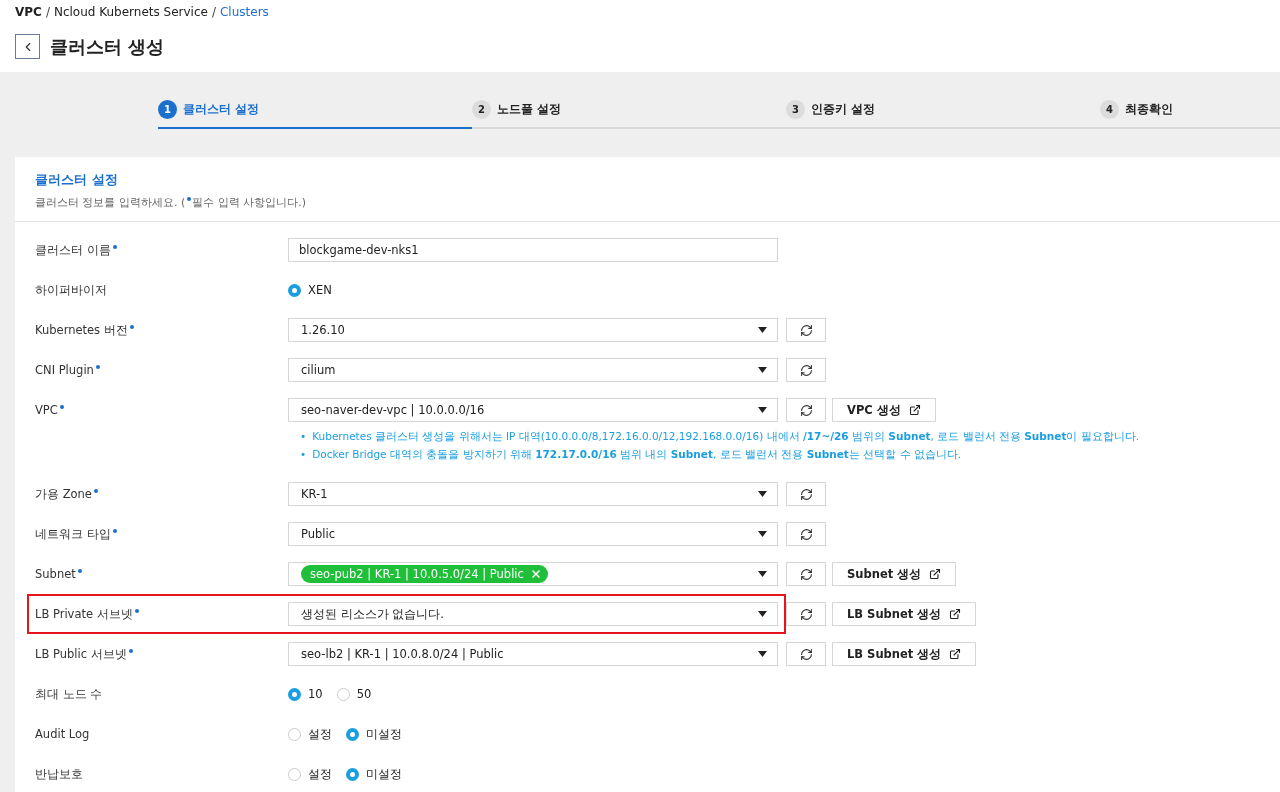 Image resolution: width=1280 pixels, height=792 pixels. Describe the element at coordinates (77, 180) in the screenshot. I see `section-title: 클러스터 설정` at that location.